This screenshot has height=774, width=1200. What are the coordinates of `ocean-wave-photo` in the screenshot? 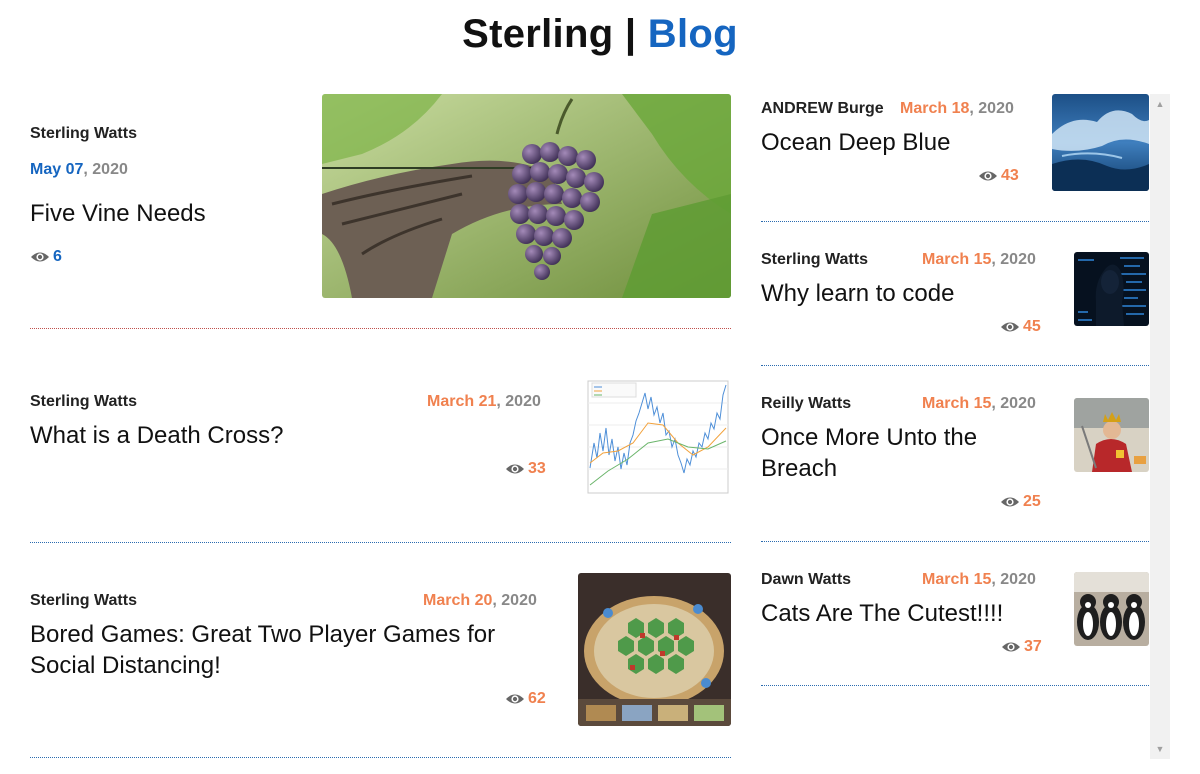 It's located at (1100, 142).